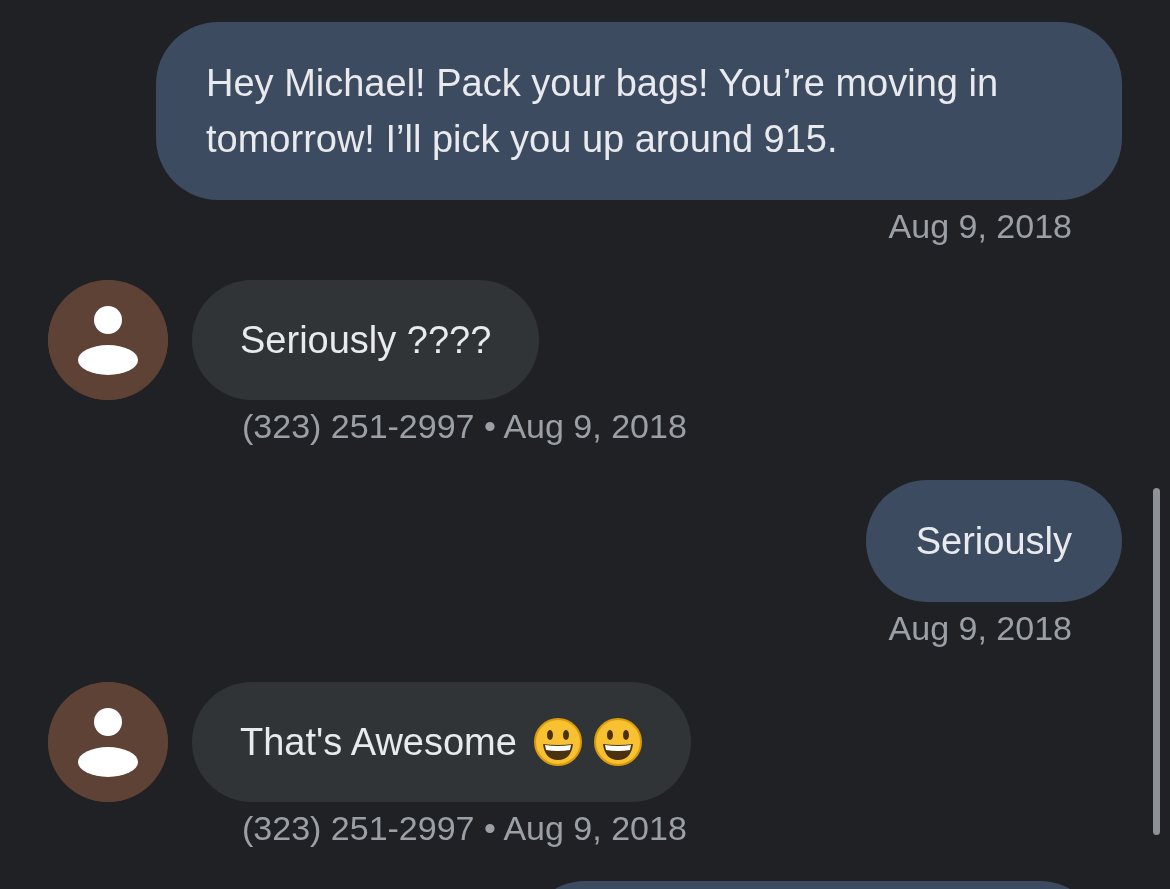 The image size is (1170, 889). Describe the element at coordinates (378, 742) in the screenshot. I see `message-text: That's Awesome` at that location.